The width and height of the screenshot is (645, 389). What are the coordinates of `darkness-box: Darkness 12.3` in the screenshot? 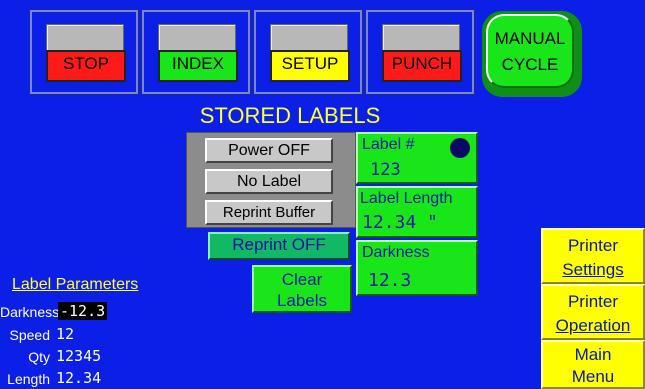 It's located at (417, 268).